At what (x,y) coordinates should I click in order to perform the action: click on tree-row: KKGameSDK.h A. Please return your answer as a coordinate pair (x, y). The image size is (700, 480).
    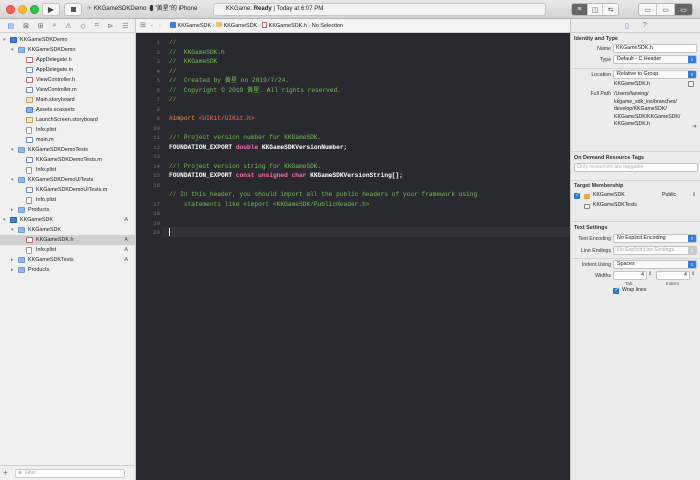
    Looking at the image, I should click on (68, 240).